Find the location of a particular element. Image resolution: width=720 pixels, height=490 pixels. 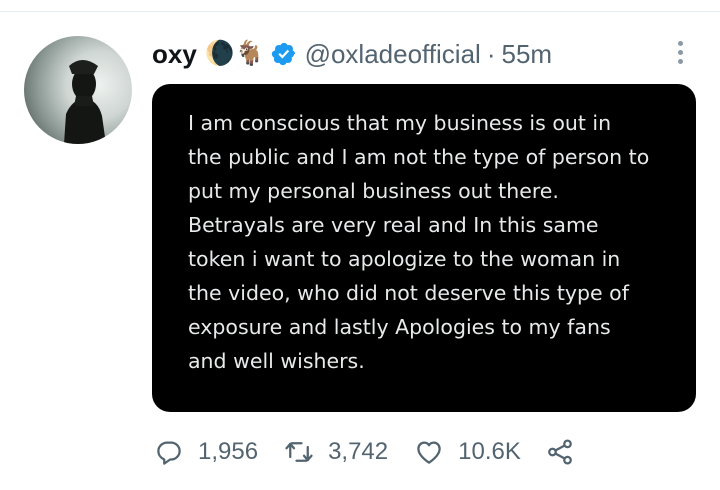

reply-count: 1,956 is located at coordinates (228, 451).